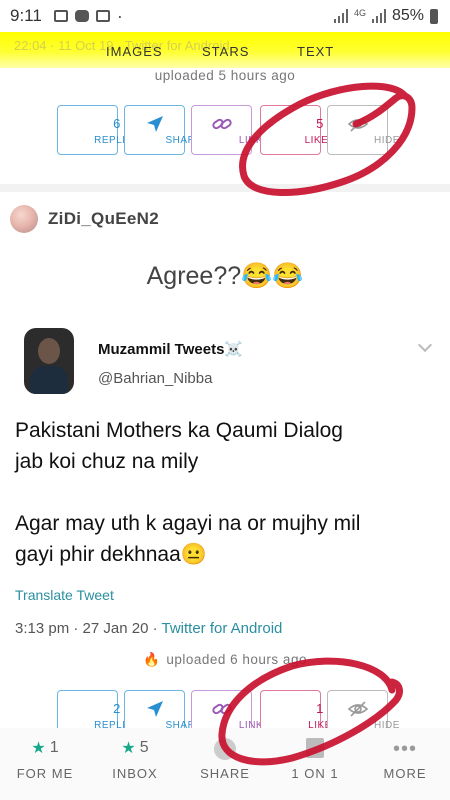 This screenshot has height=800, width=450. What do you see at coordinates (434, 16) in the screenshot?
I see `battery-icon` at bounding box center [434, 16].